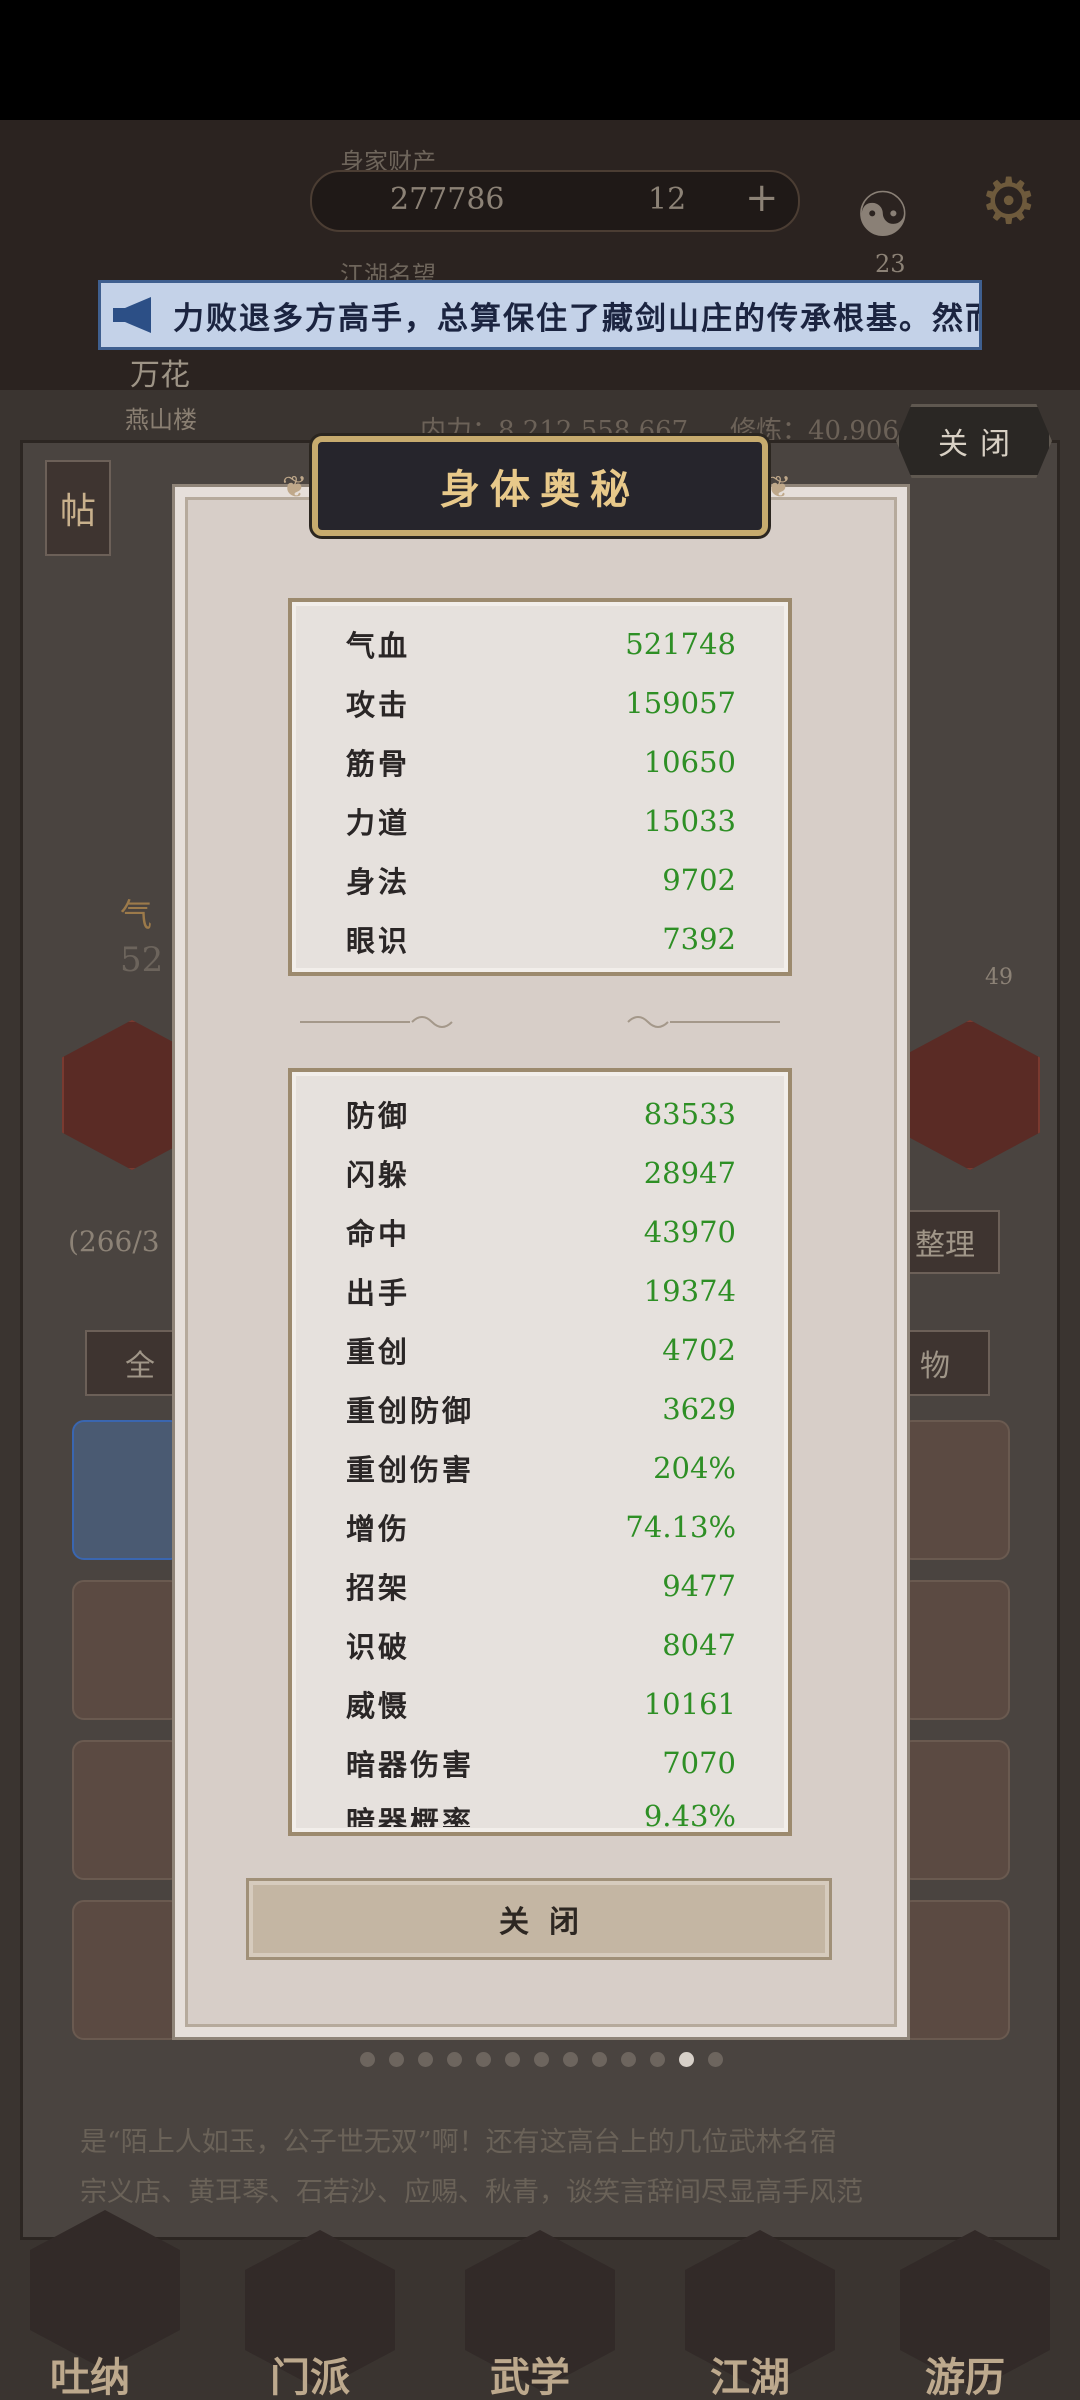  What do you see at coordinates (689, 762) in the screenshot?
I see `stat-value: 10650` at bounding box center [689, 762].